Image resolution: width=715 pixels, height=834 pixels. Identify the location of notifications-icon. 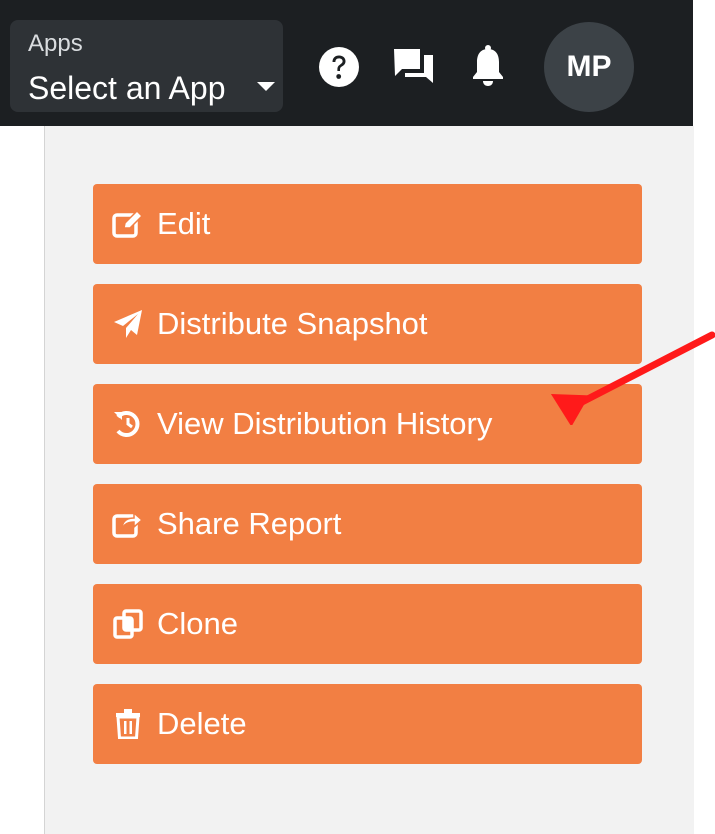
(488, 68).